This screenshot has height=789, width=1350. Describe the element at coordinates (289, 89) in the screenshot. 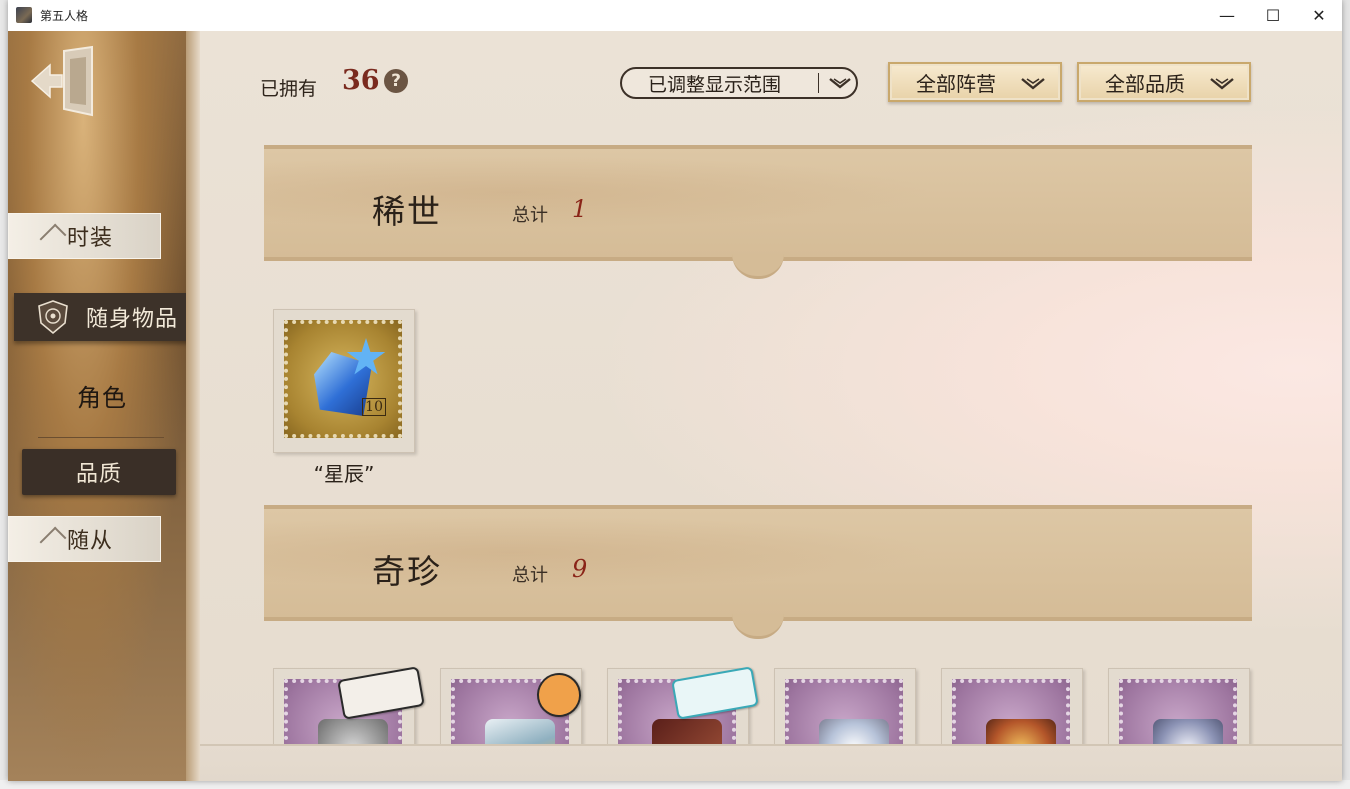

I see `owned-label: 已拥有` at that location.